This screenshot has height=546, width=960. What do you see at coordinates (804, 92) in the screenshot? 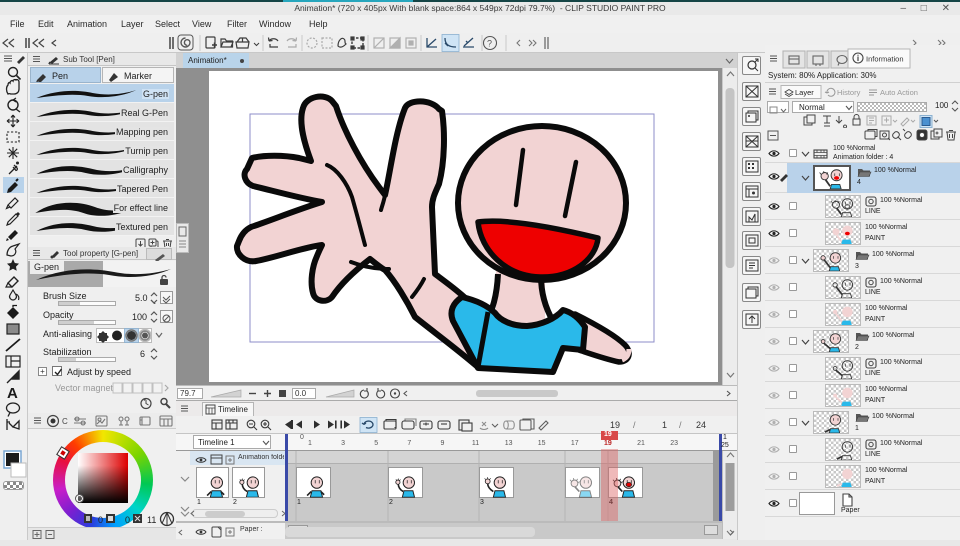
I see `svg-text: Layer` at bounding box center [804, 92].